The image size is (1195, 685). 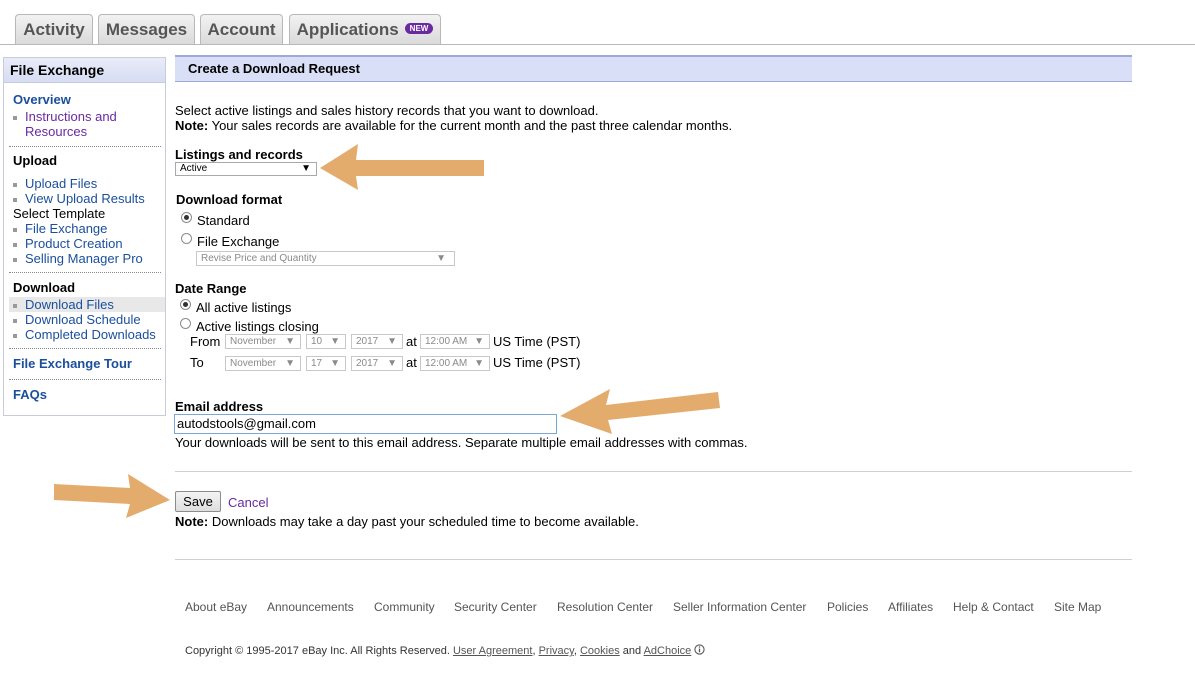 What do you see at coordinates (402, 167) in the screenshot?
I see `arrow-to-listings` at bounding box center [402, 167].